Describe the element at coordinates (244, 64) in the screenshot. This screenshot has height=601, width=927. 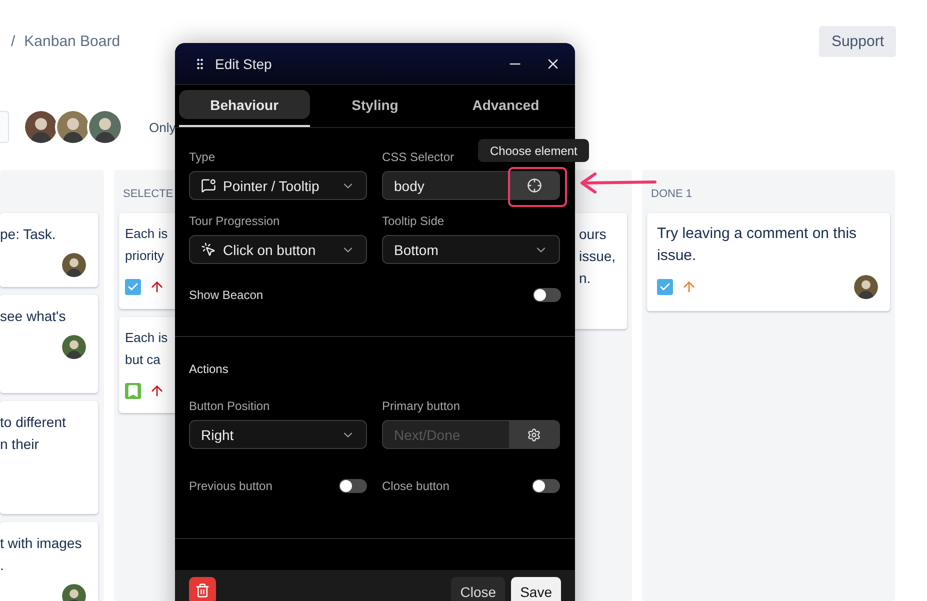
I see `dialog-title: Edit Step` at that location.